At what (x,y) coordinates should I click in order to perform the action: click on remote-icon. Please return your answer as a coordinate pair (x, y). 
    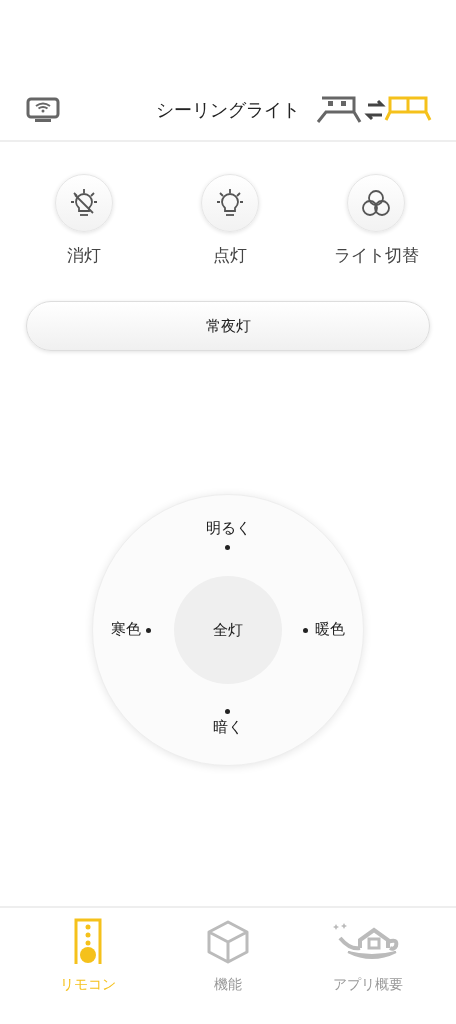
    Looking at the image, I should click on (88, 942).